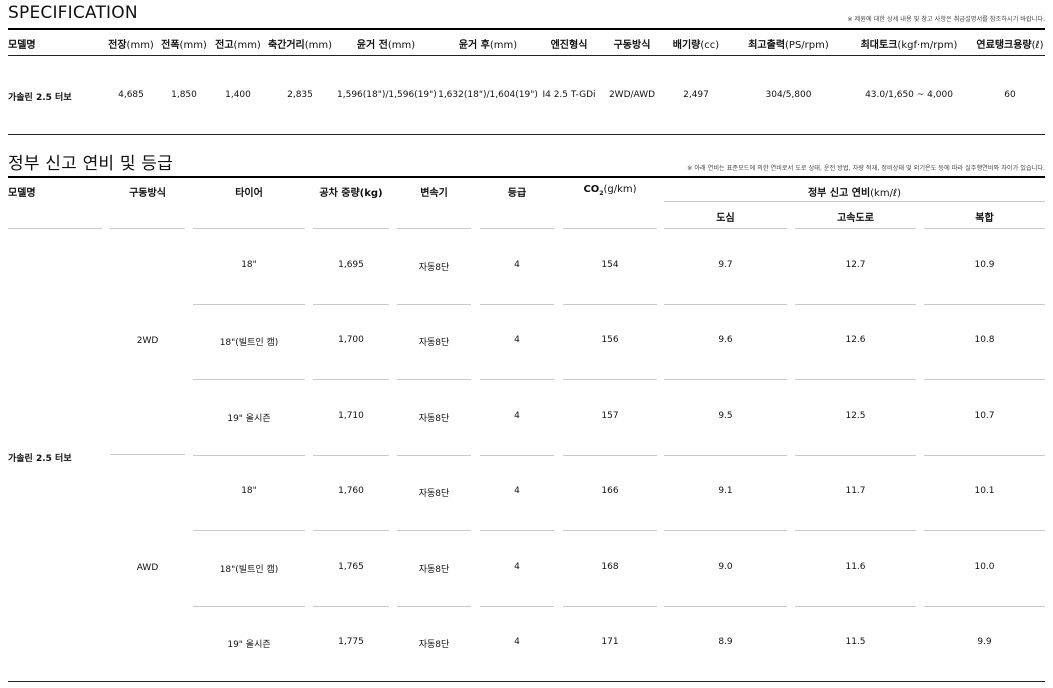 The height and width of the screenshot is (688, 1053). What do you see at coordinates (40, 459) in the screenshot?
I see `fuel-model-label: 가솔린 2.5 터보` at bounding box center [40, 459].